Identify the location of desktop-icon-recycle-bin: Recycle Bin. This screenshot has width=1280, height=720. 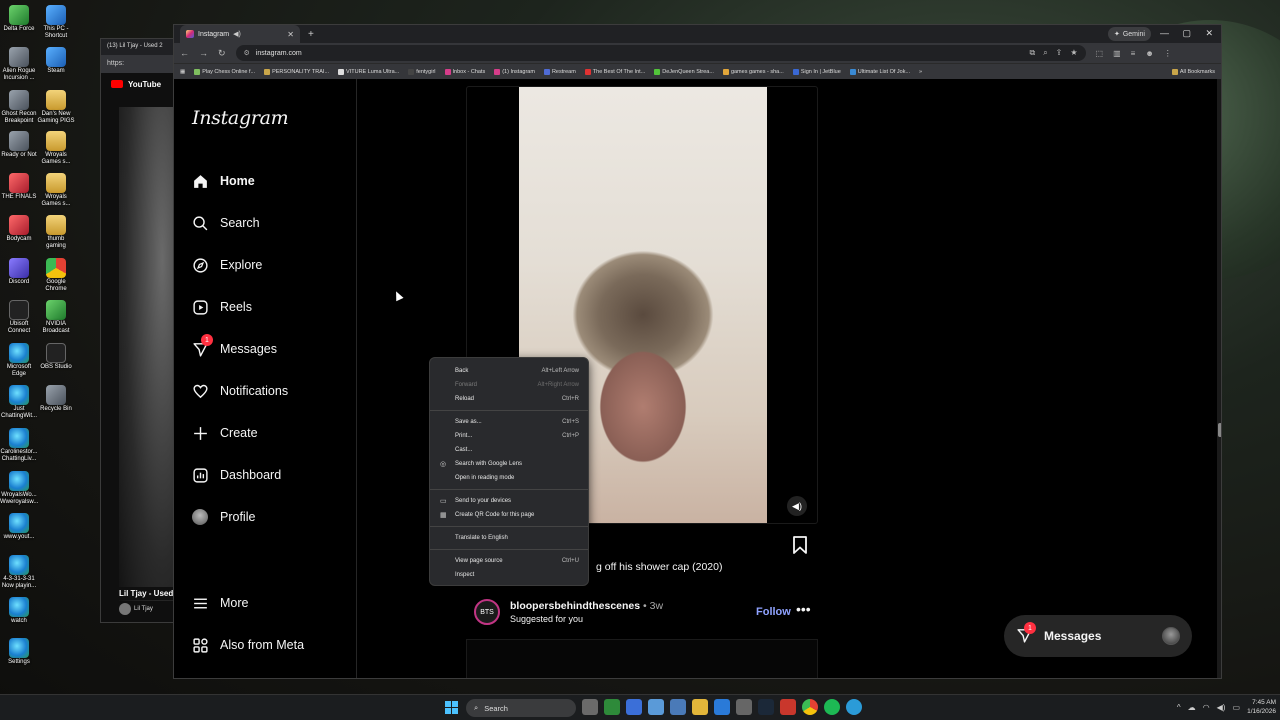
(56, 399).